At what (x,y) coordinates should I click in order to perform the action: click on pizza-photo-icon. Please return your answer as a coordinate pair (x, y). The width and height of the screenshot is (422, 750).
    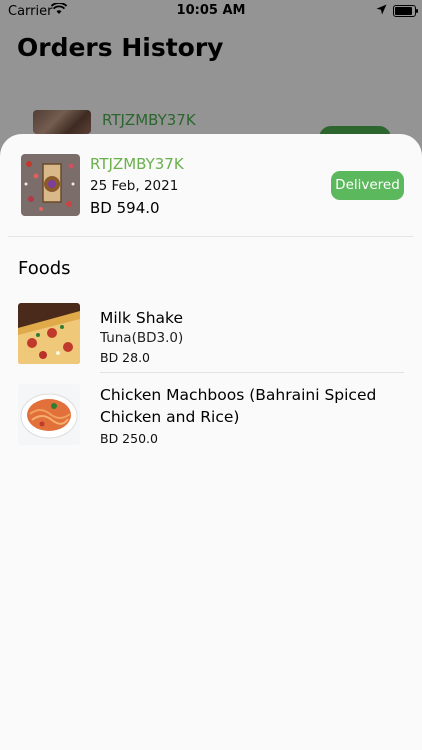
    Looking at the image, I should click on (49, 333).